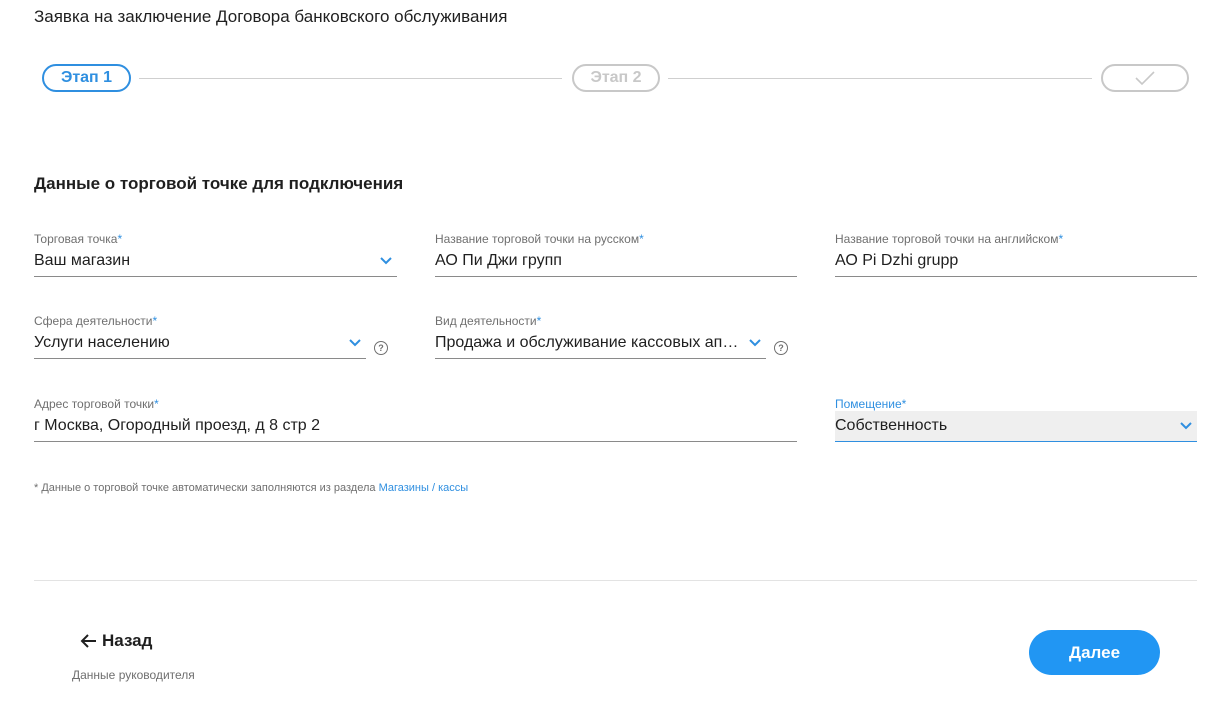  What do you see at coordinates (88, 641) in the screenshot?
I see `arrow-left-icon` at bounding box center [88, 641].